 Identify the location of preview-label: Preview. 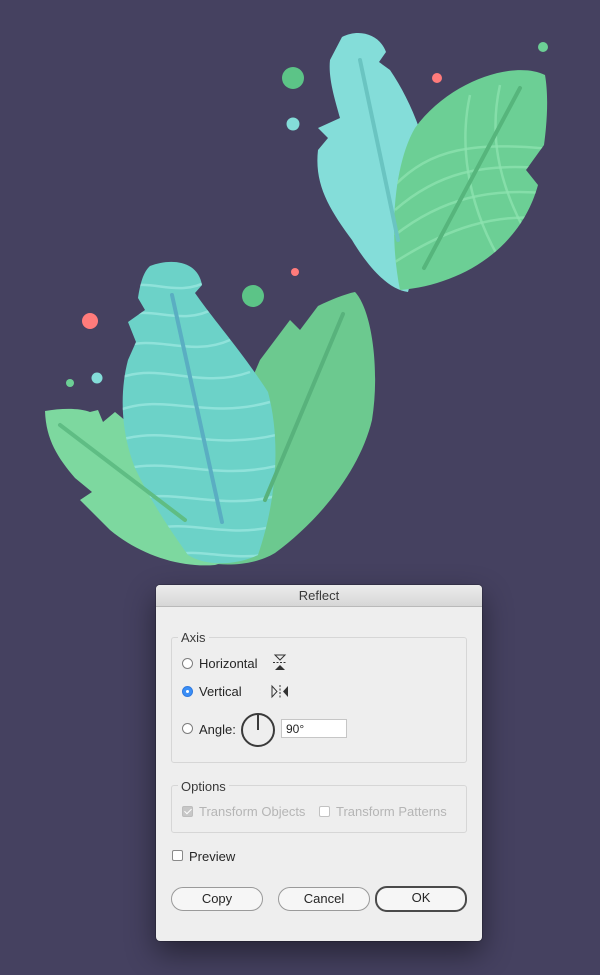
(212, 856).